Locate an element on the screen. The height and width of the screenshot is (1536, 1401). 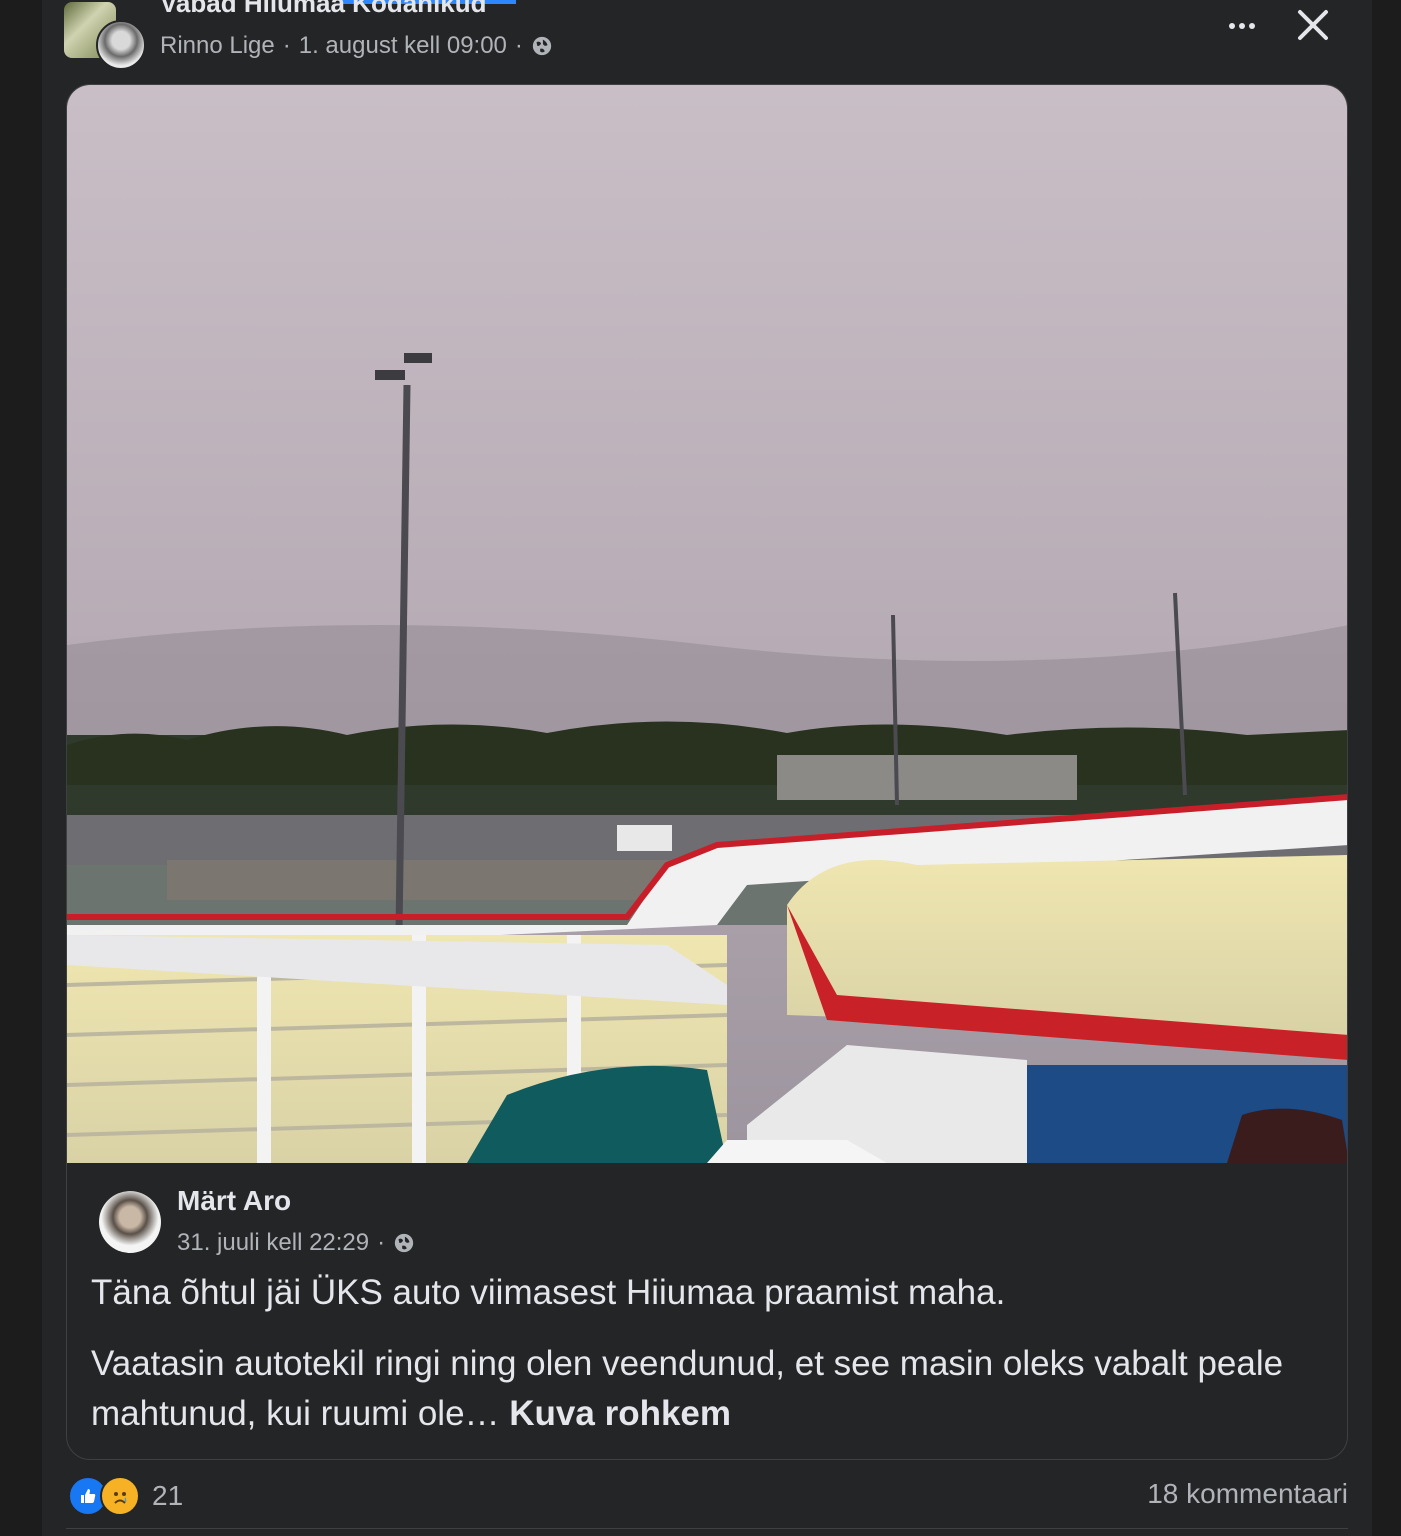
see-more-link: Kuva rohkem is located at coordinates (620, 1413).